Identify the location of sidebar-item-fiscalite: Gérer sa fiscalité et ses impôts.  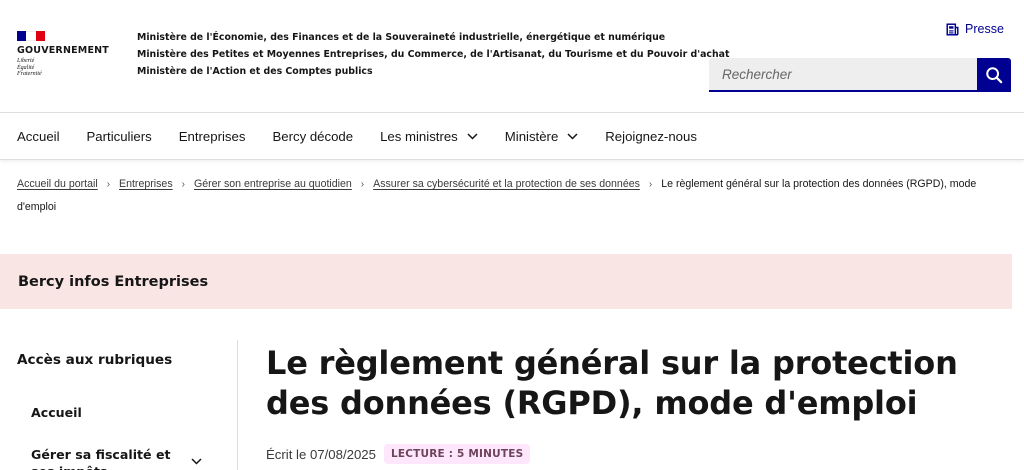
(111, 458).